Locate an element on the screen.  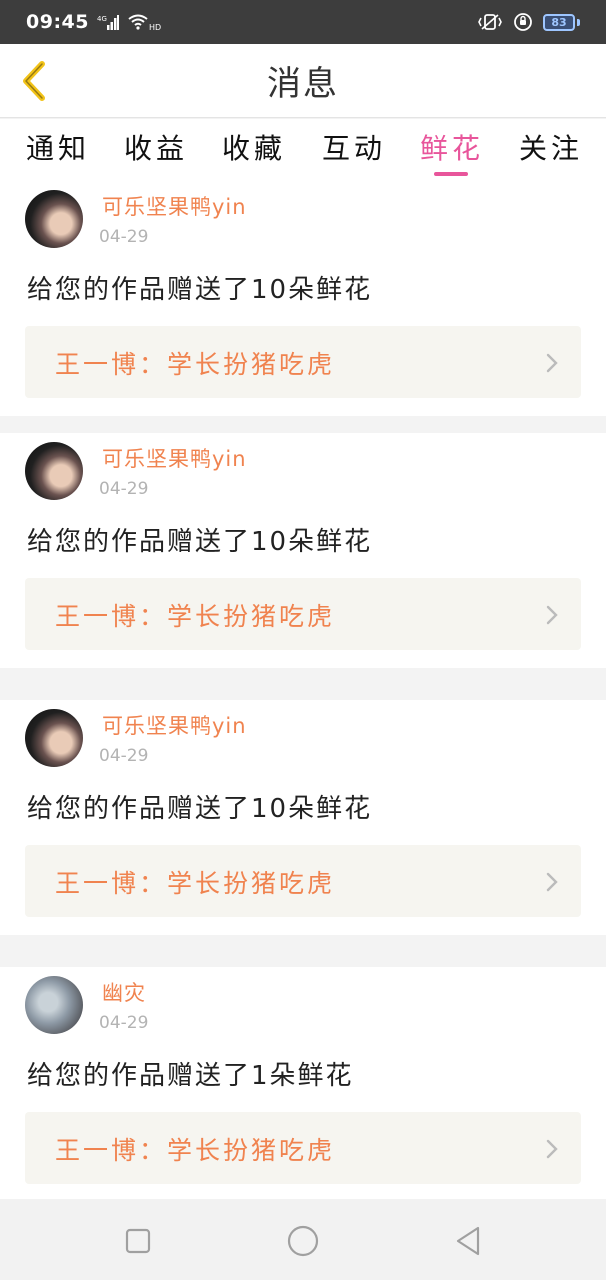
battery-icon: 83 is located at coordinates (561, 22).